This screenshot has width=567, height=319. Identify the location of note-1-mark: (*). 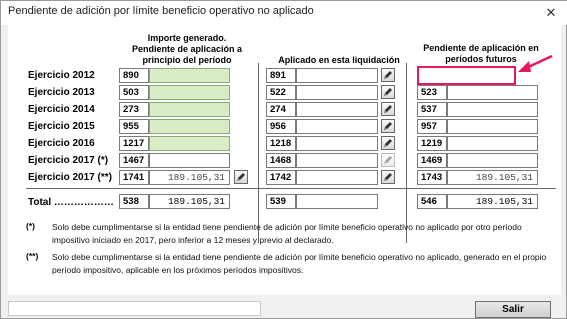
(30, 226).